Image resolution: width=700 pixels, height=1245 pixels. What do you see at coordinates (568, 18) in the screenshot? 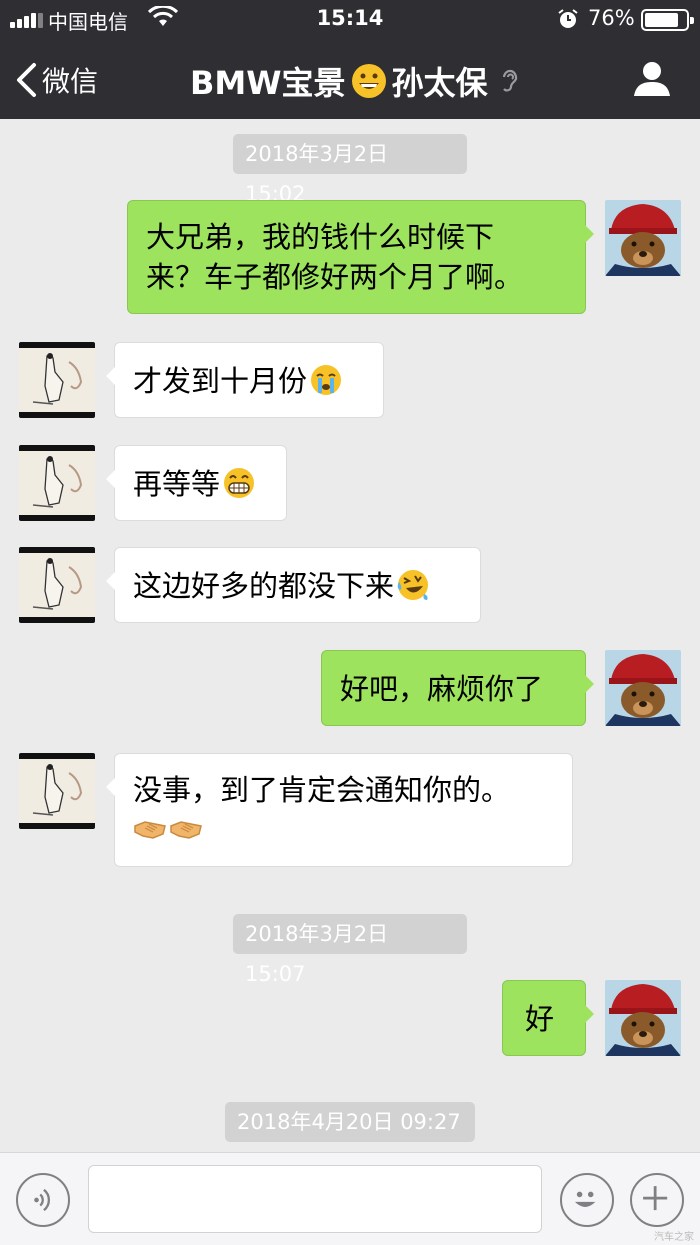
I see `alarm-icon` at bounding box center [568, 18].